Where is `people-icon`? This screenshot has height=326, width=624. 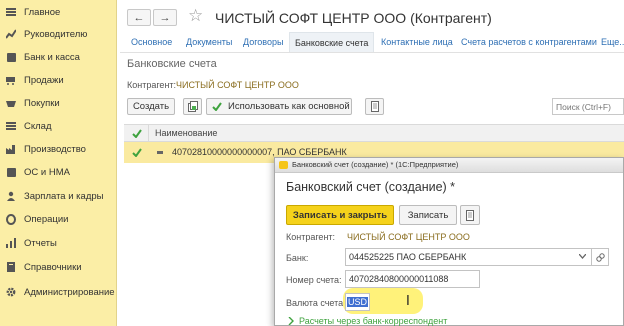 people-icon is located at coordinates (11, 196).